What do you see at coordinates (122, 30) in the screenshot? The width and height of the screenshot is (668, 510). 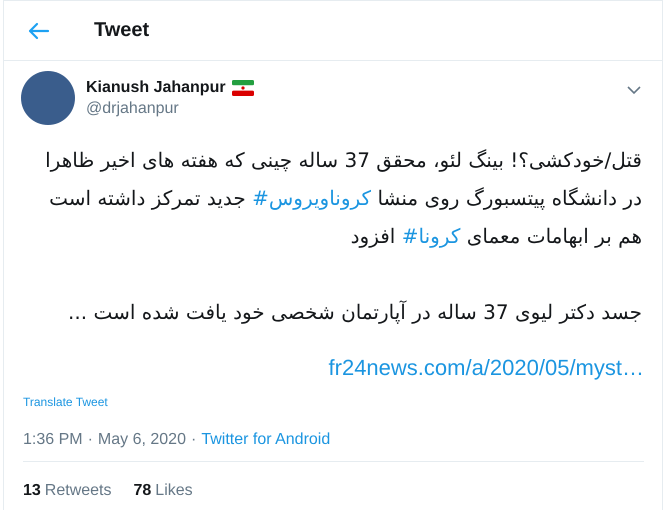 I see `page-title: Tweet` at bounding box center [122, 30].